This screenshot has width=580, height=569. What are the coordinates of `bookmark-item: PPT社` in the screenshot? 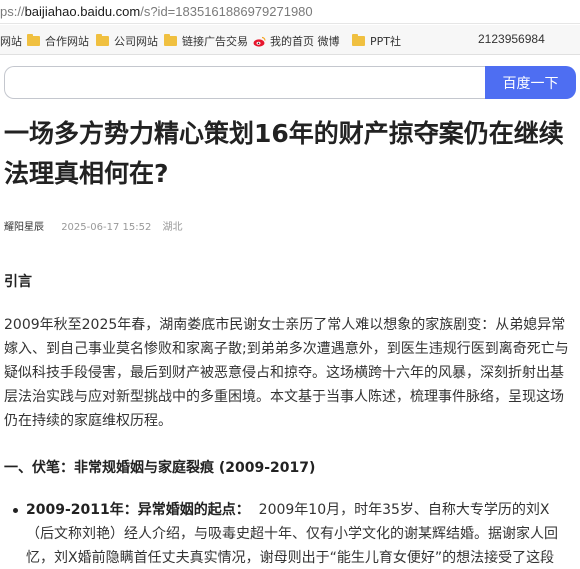 It's located at (376, 41).